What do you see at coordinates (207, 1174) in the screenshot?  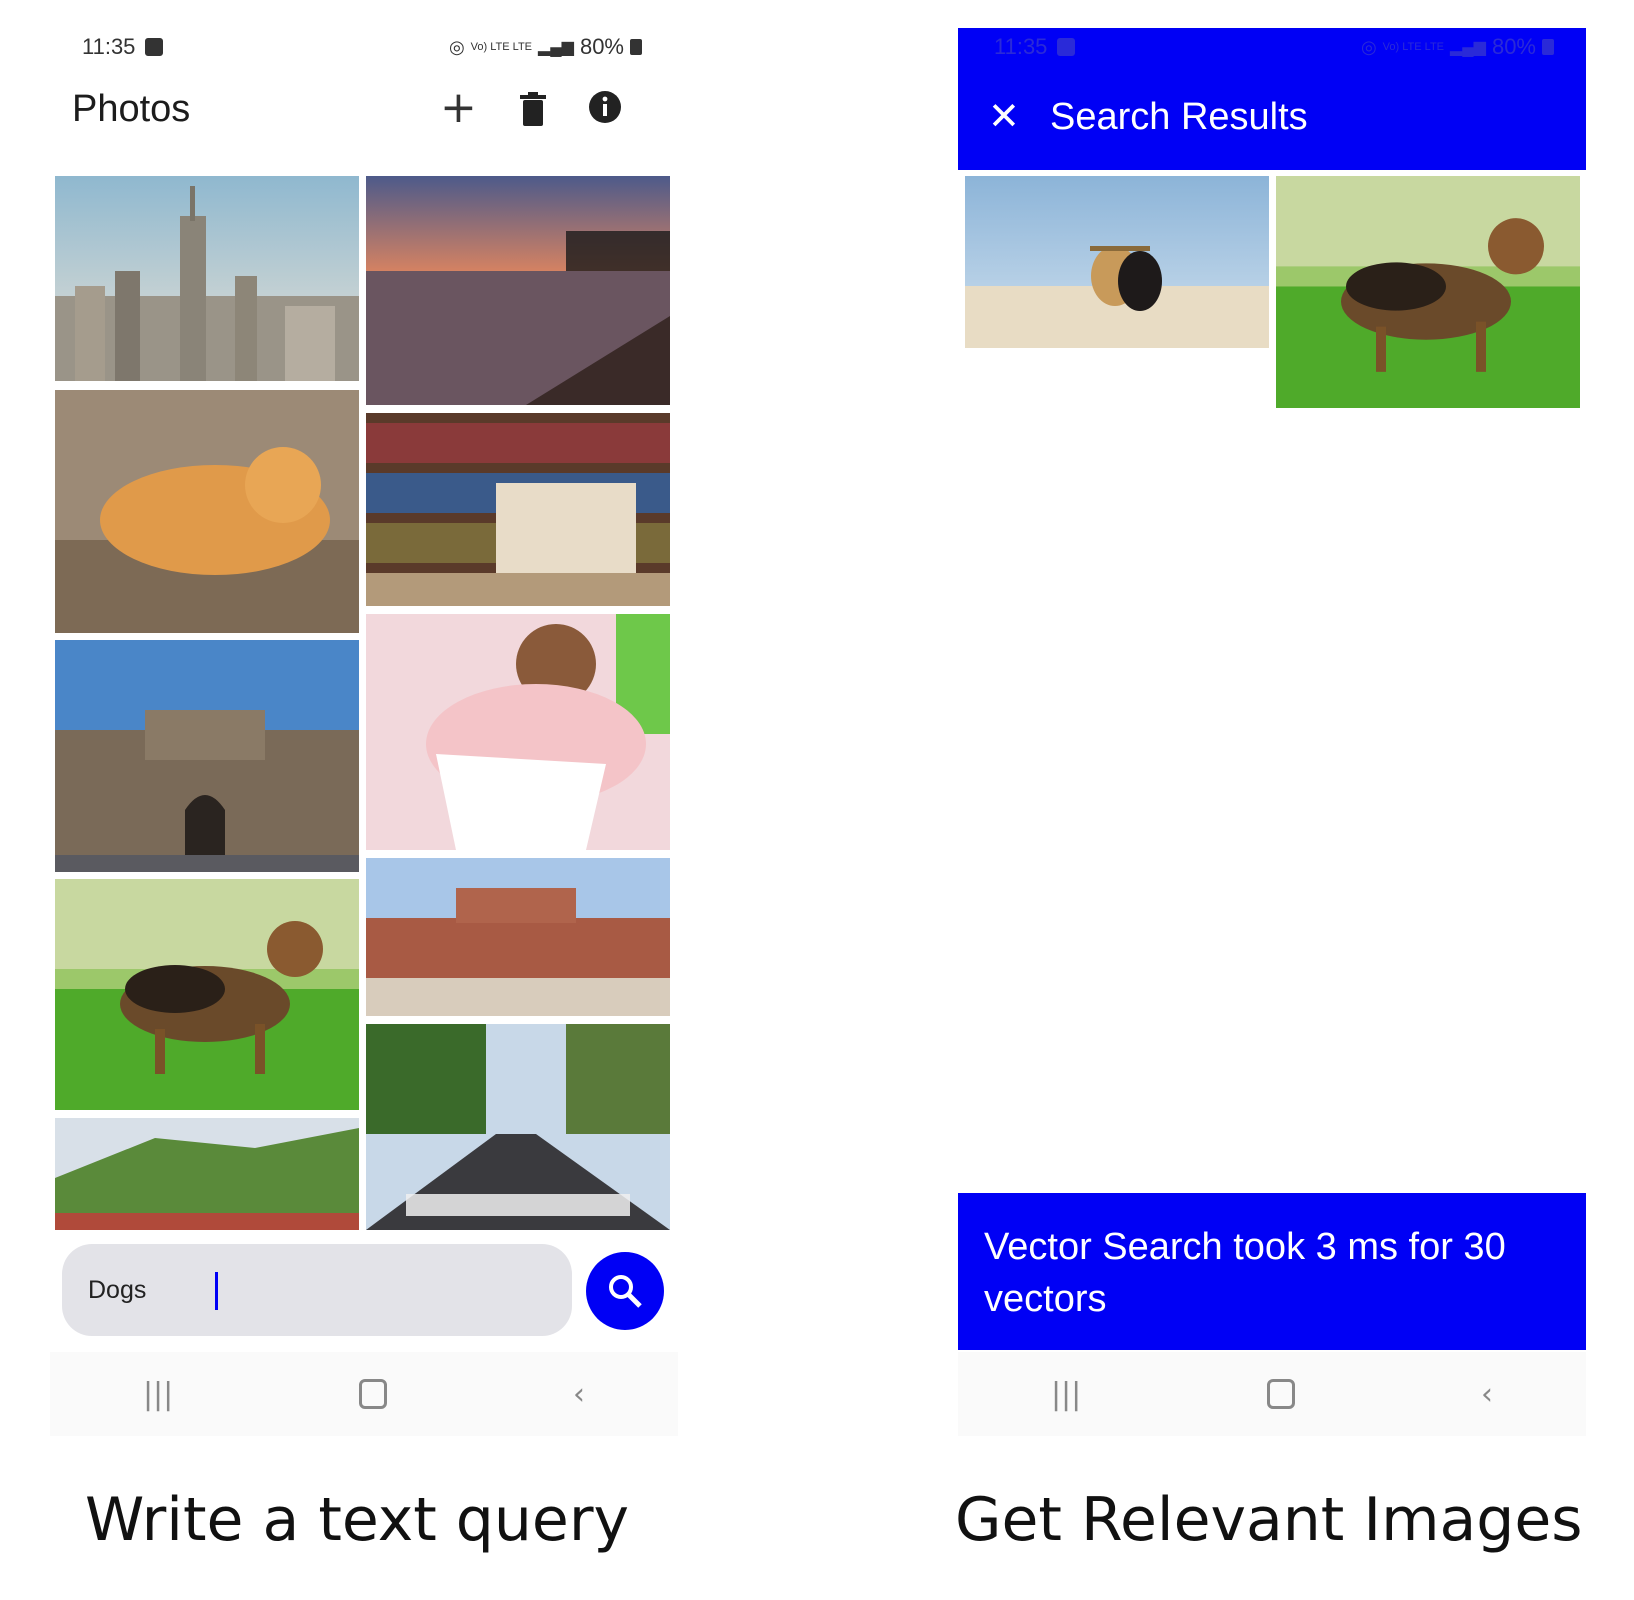 I see `photo-hillside-trees` at bounding box center [207, 1174].